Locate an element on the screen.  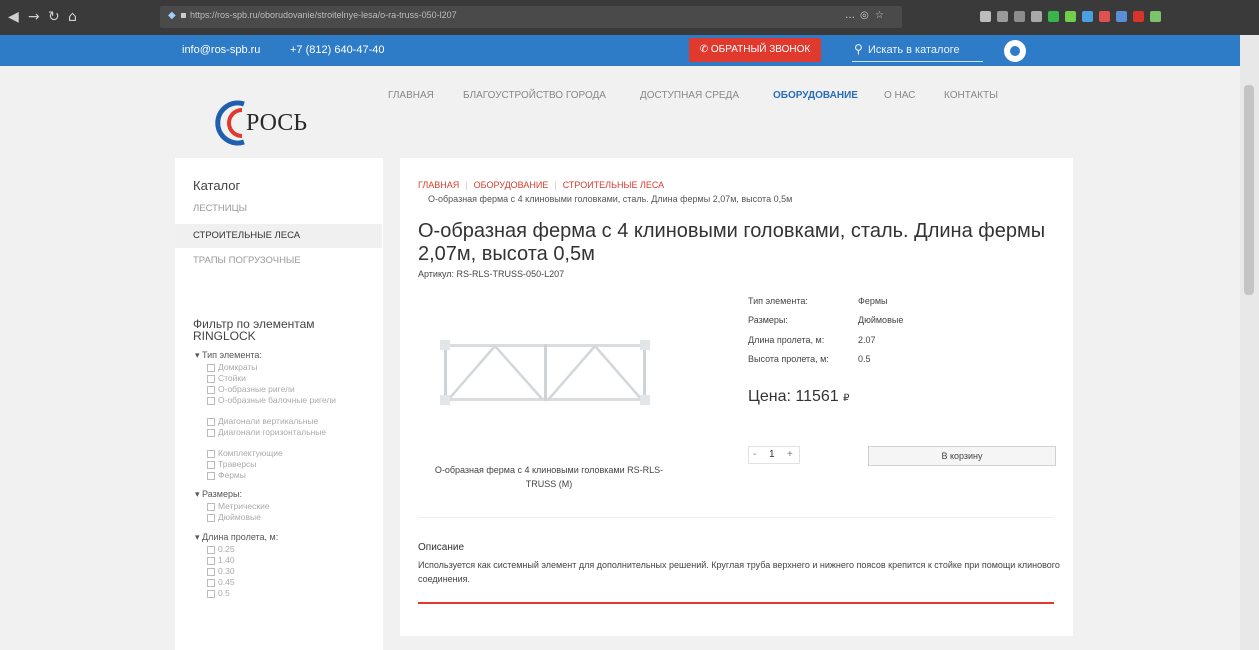
filter-option: Дюймовые is located at coordinates (282, 517).